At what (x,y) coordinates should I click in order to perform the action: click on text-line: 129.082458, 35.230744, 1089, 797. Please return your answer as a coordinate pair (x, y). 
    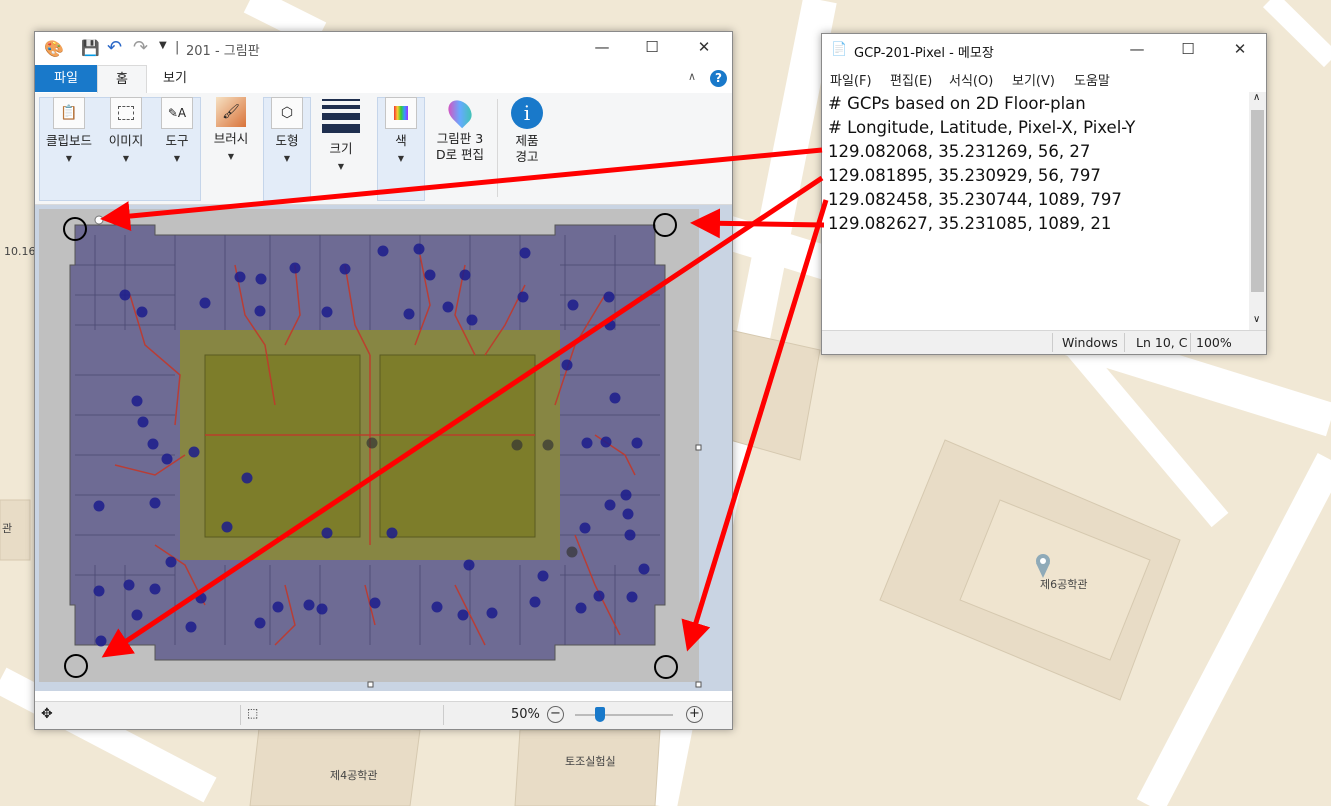
    Looking at the image, I should click on (975, 199).